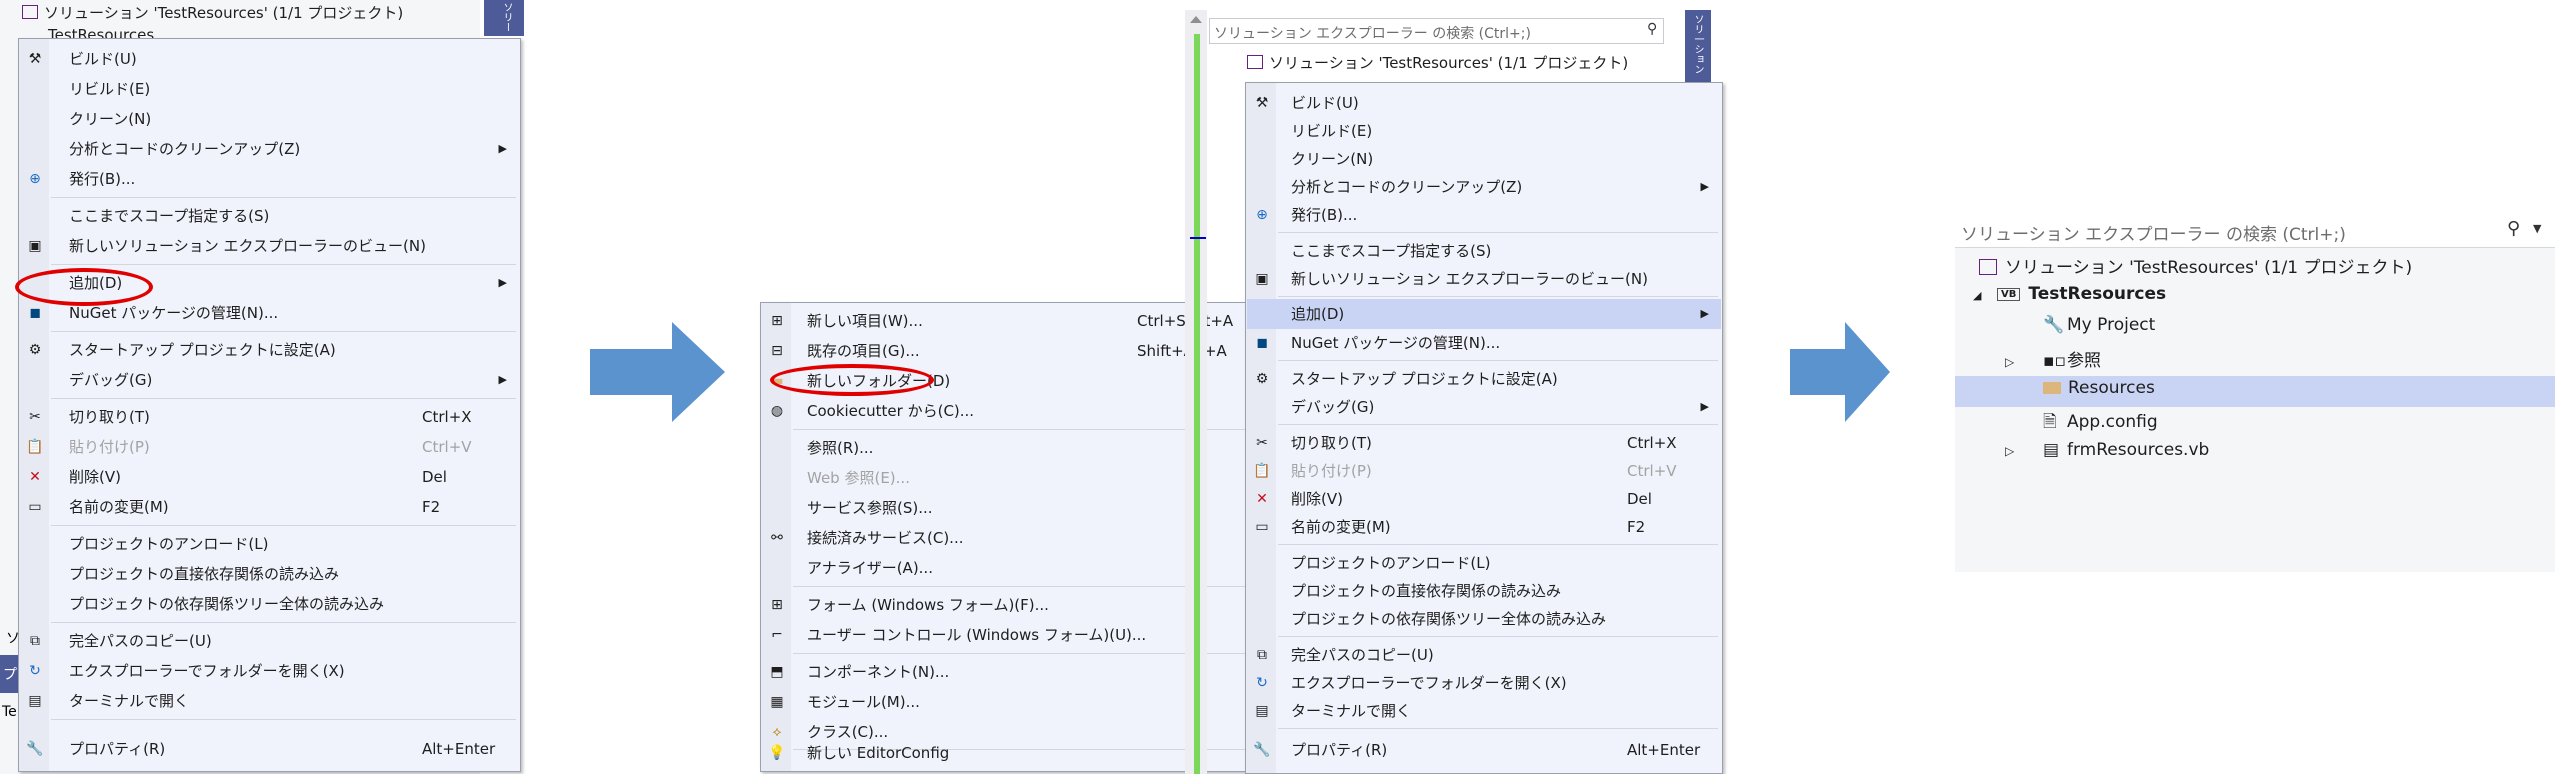 This screenshot has height=774, width=2556. I want to click on side-tab-label: ソリー, so click(506, 17).